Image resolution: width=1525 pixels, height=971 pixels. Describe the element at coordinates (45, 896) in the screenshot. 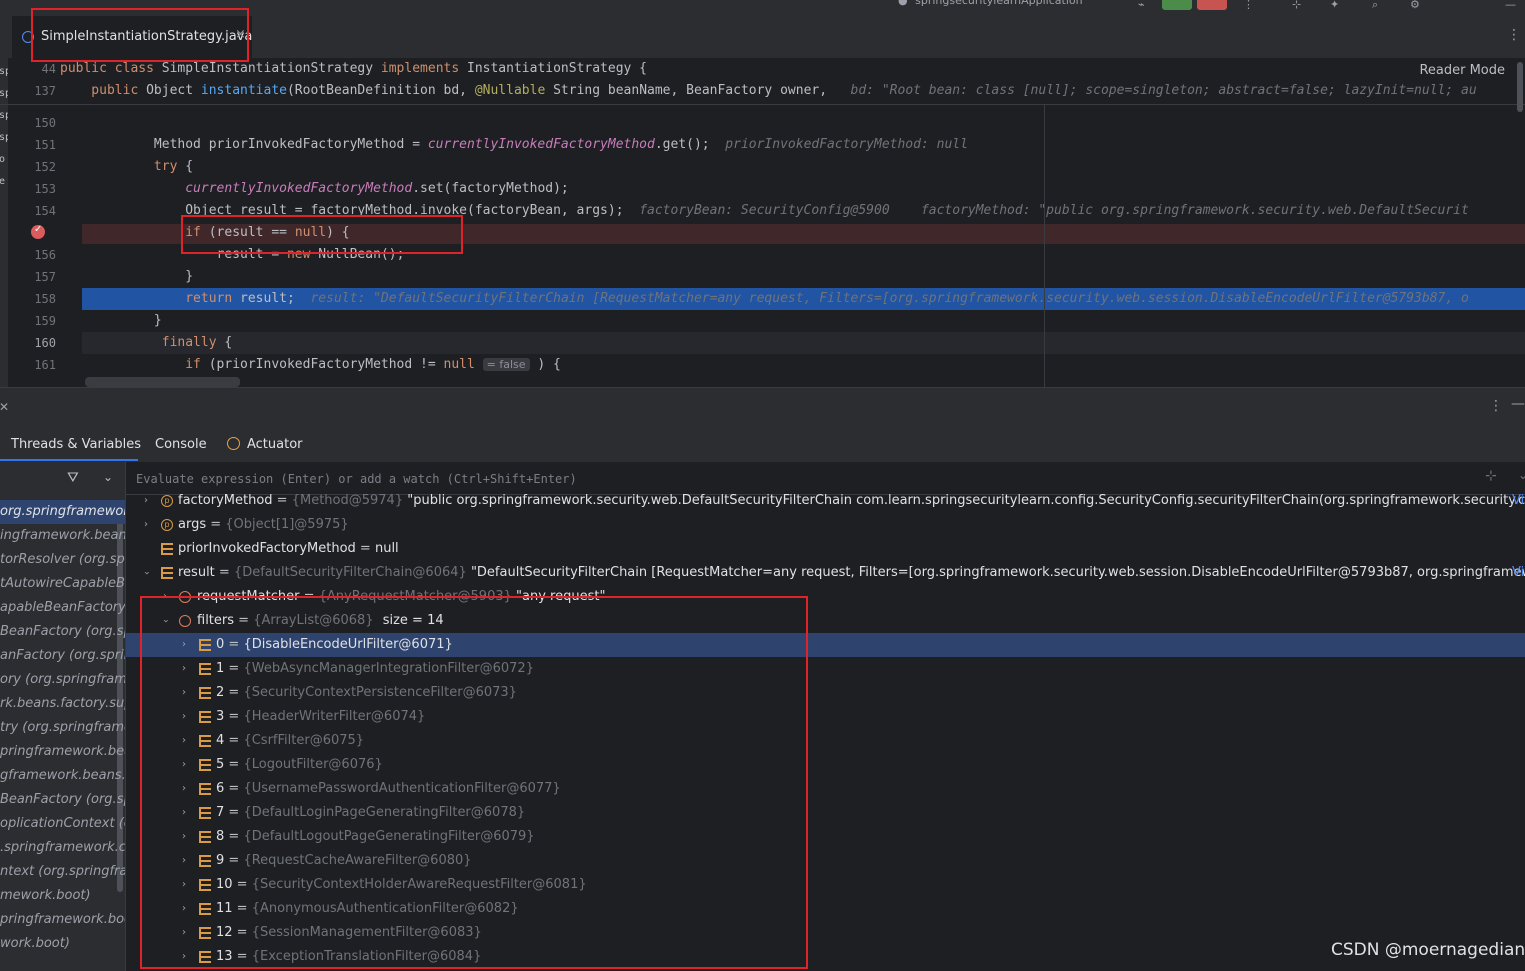

I see `frame-item: mework.boot)` at that location.